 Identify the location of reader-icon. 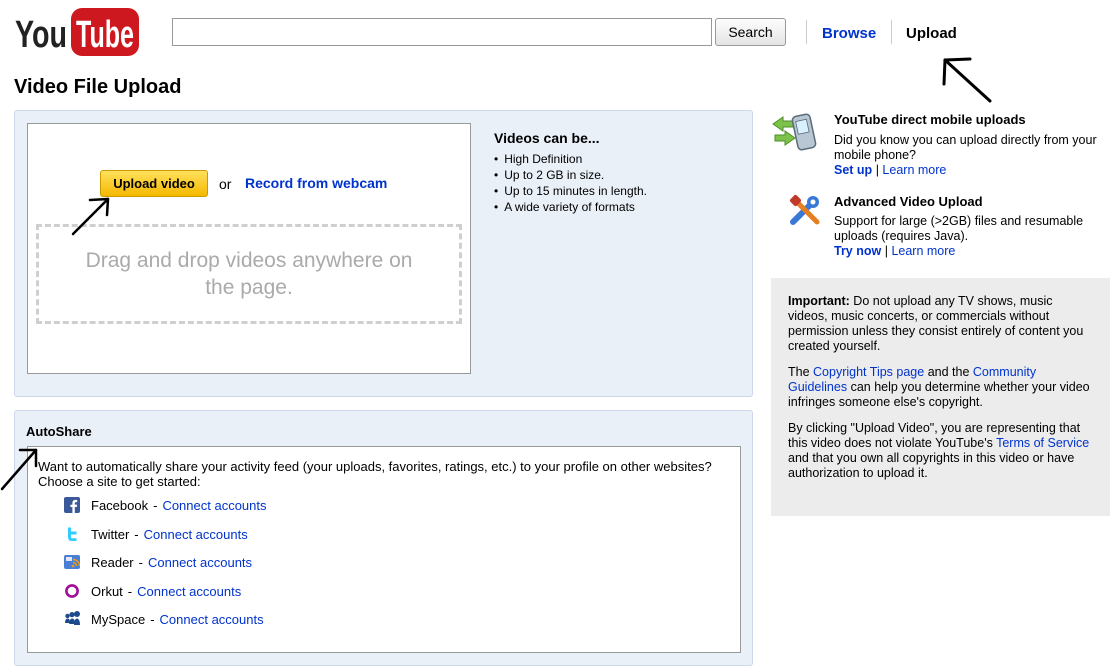
(72, 562).